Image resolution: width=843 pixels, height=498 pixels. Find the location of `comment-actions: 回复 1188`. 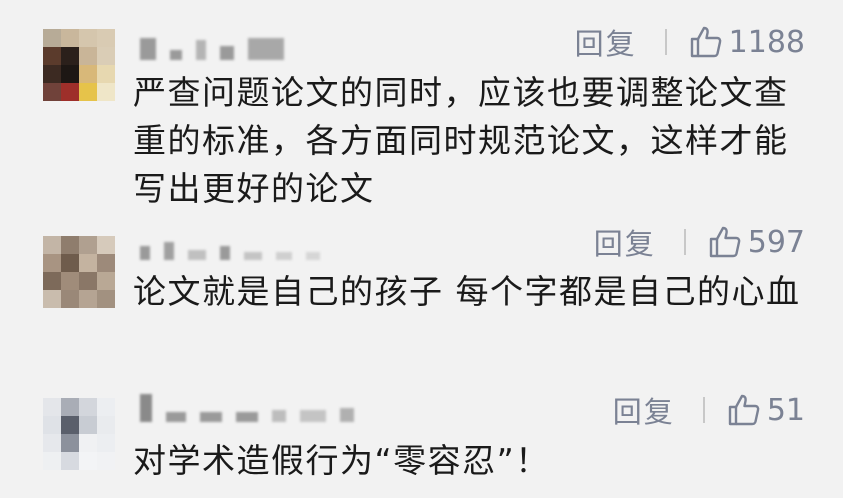

comment-actions: 回复 1188 is located at coordinates (690, 42).